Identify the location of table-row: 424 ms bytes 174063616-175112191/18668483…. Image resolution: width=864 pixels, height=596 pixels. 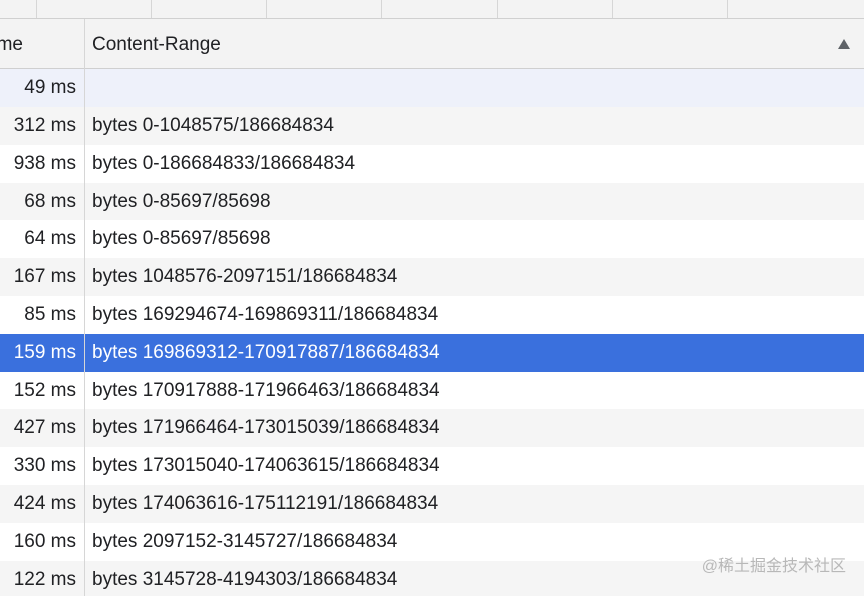
(432, 503).